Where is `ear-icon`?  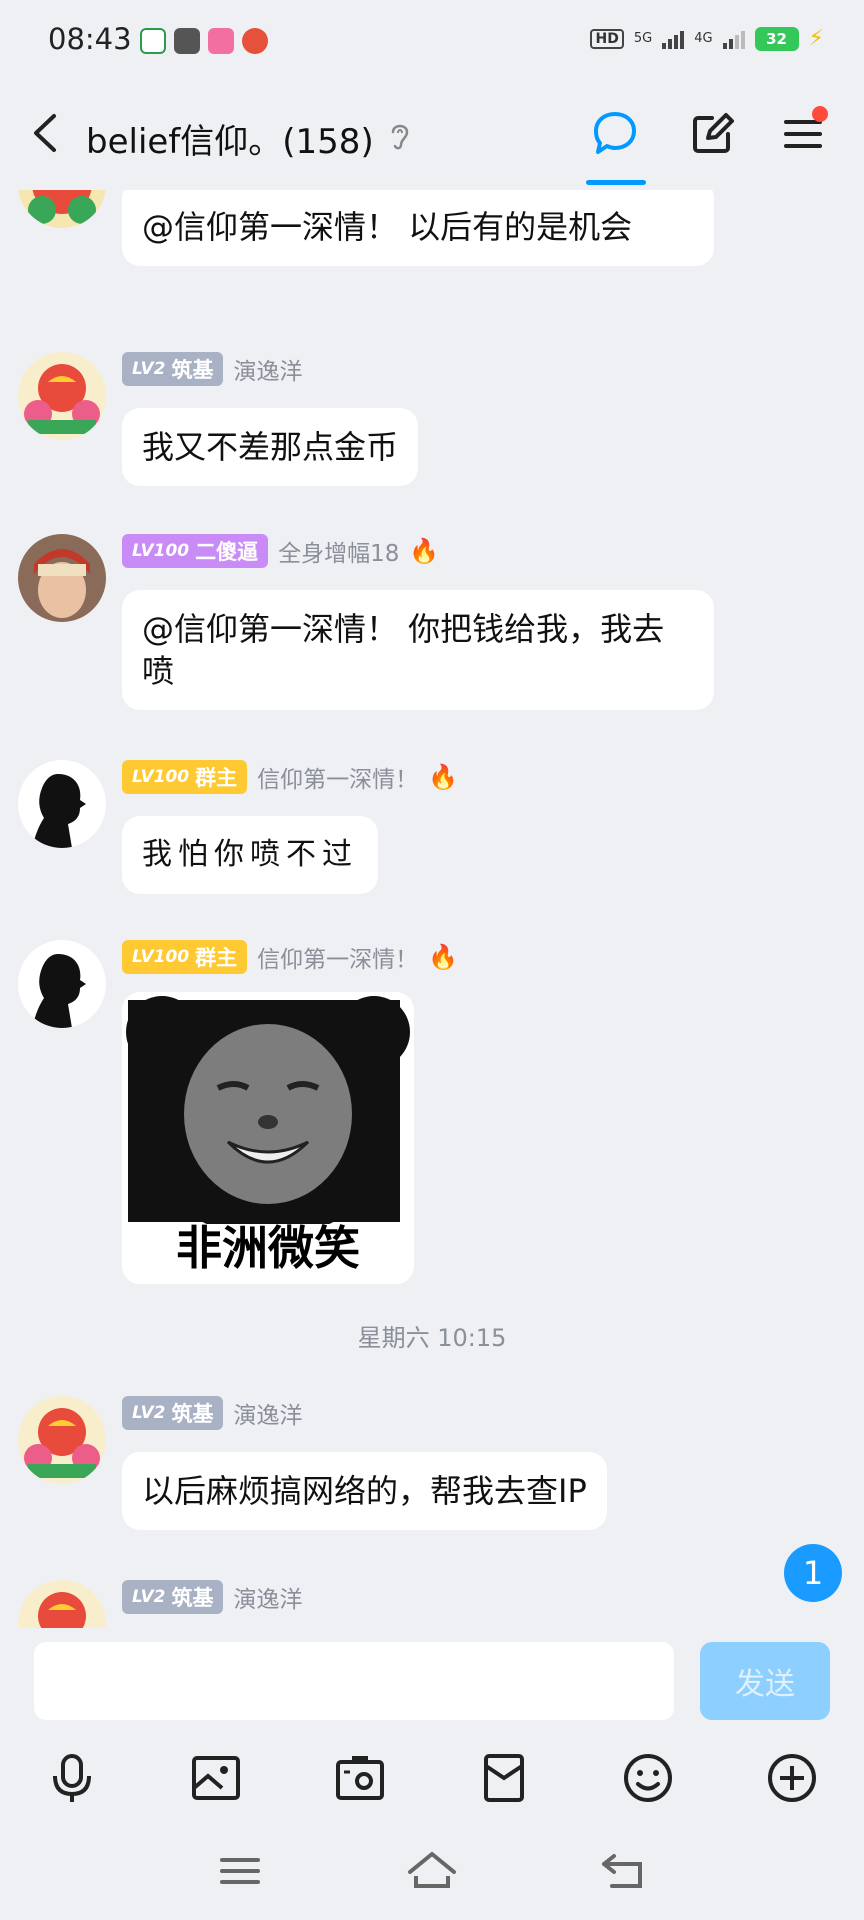 ear-icon is located at coordinates (400, 137).